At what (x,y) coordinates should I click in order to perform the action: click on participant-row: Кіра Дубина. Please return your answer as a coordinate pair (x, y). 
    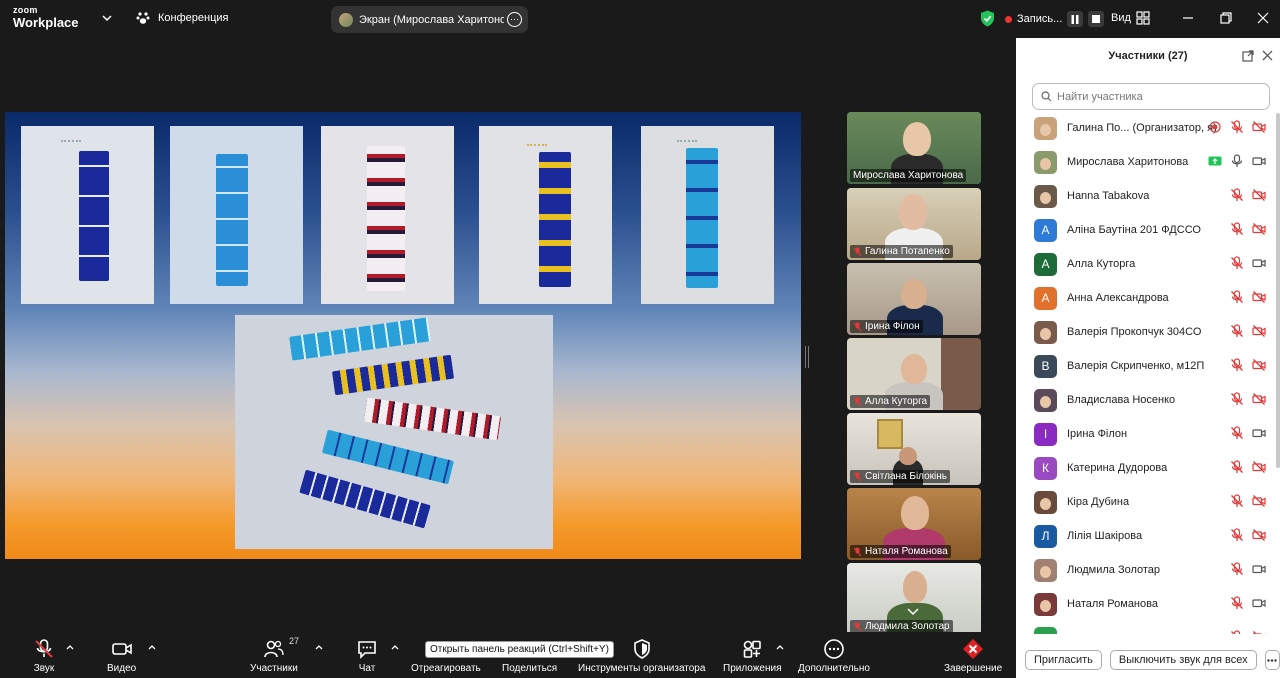
    Looking at the image, I should click on (1148, 502).